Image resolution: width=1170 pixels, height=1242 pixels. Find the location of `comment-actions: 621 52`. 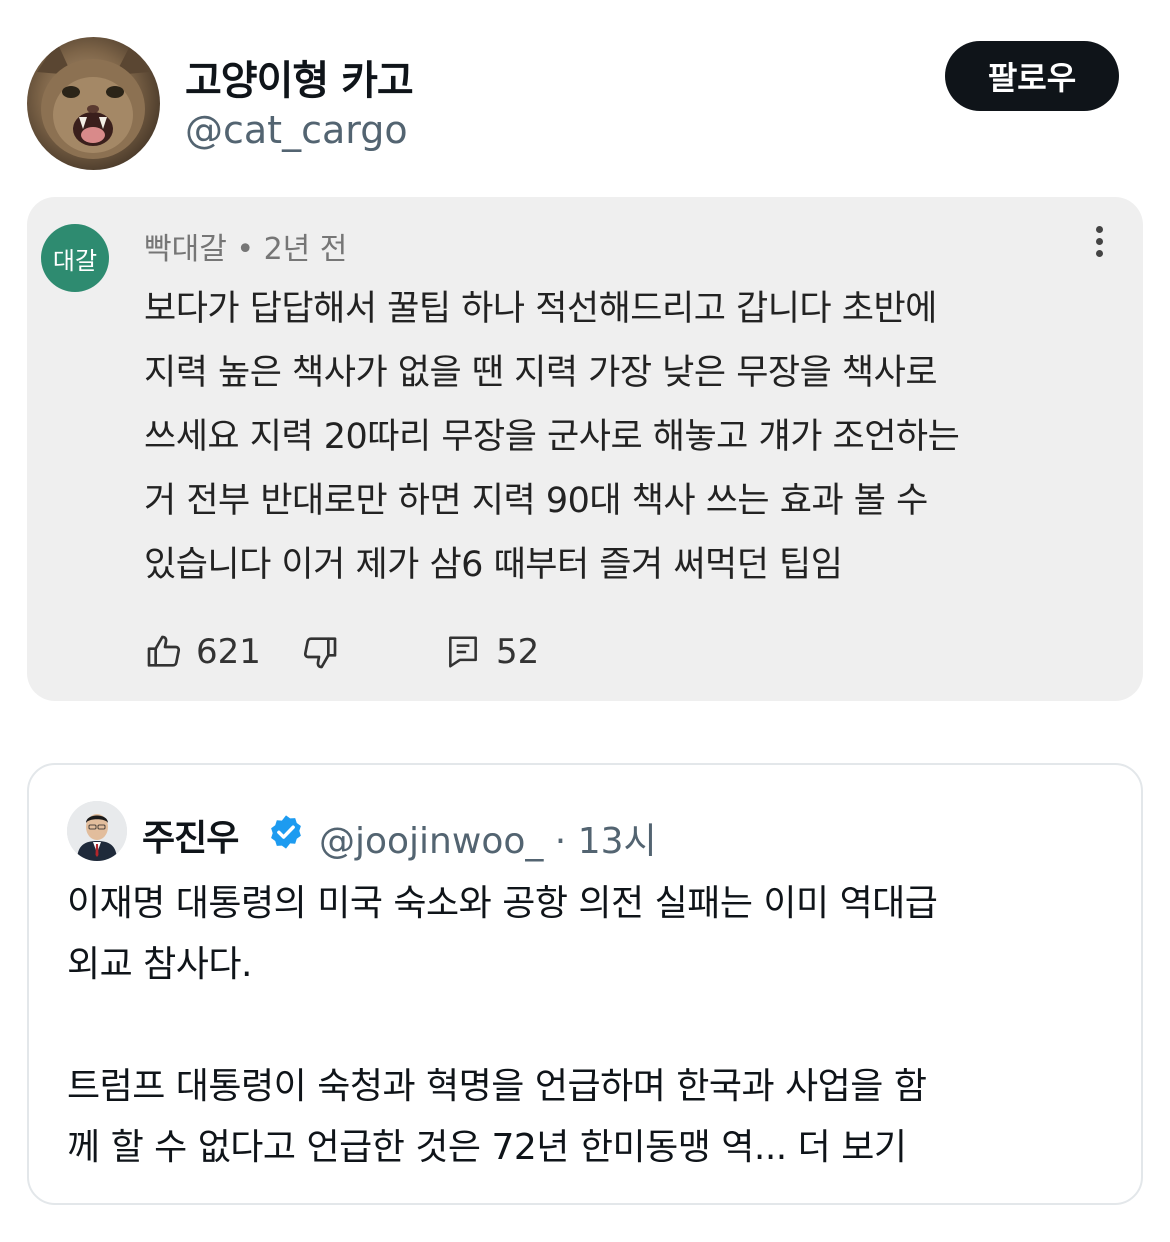

comment-actions: 621 52 is located at coordinates (444, 652).